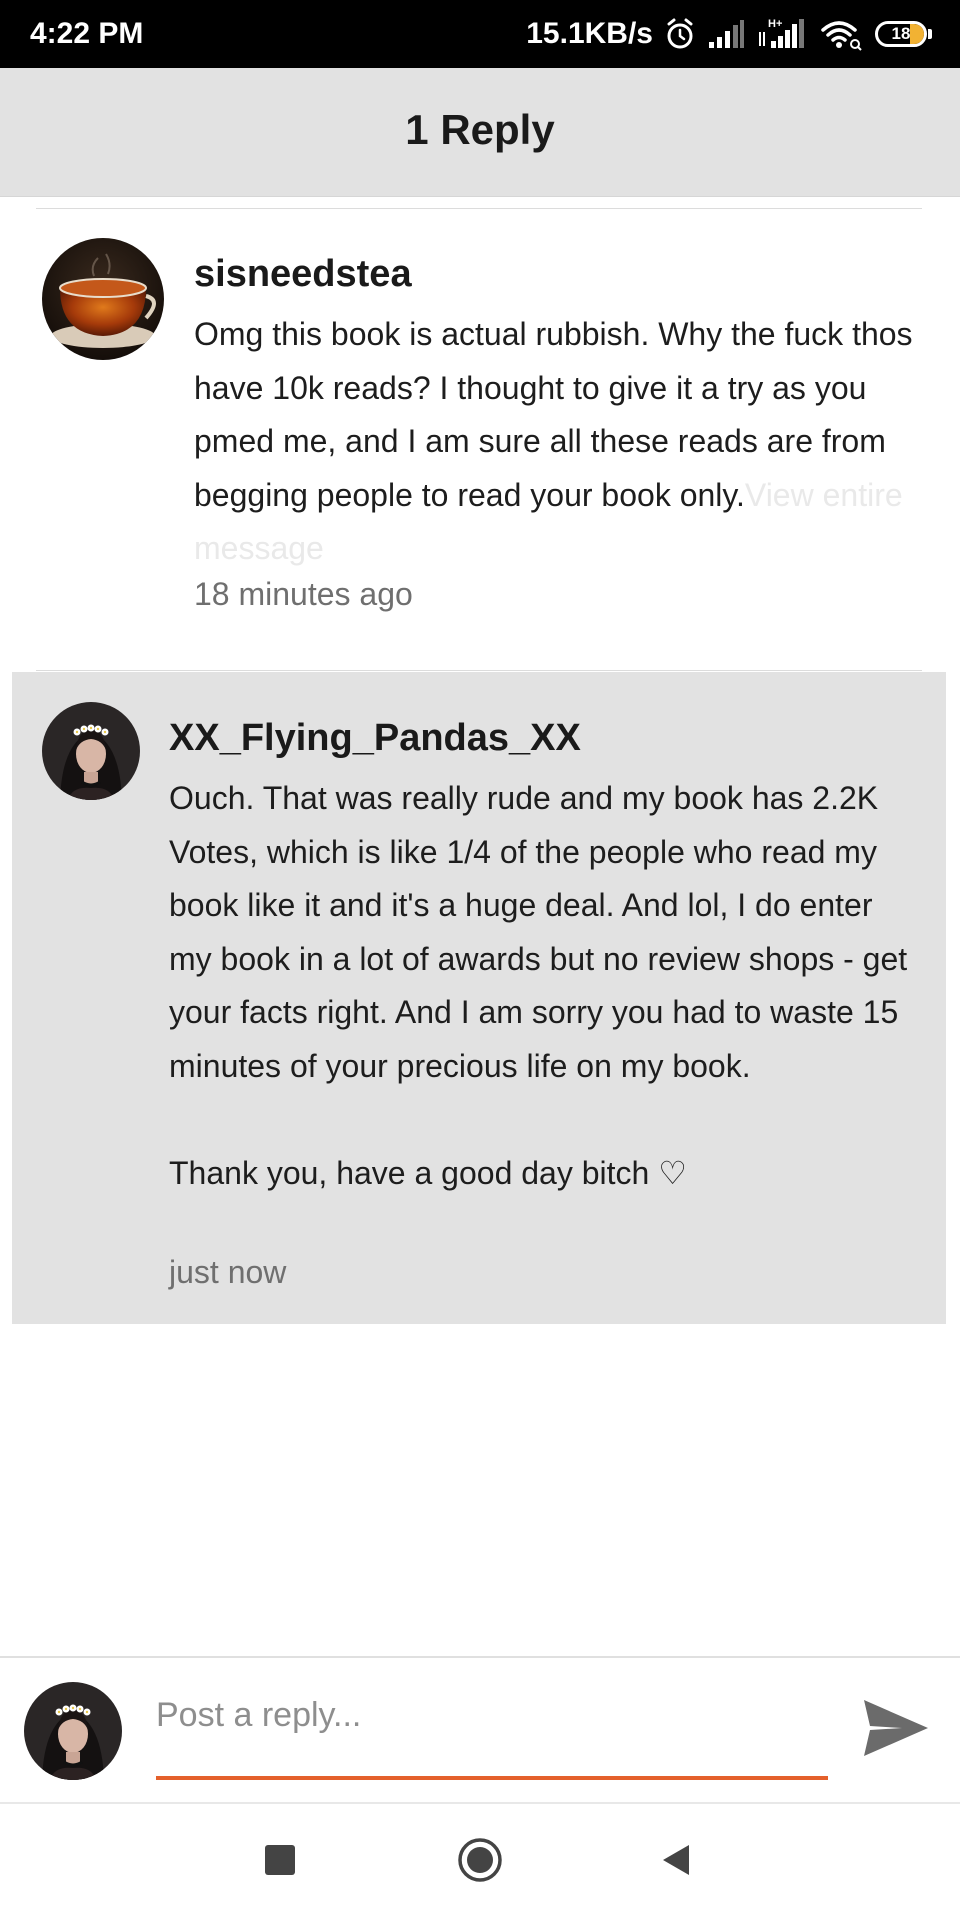 This screenshot has height=1920, width=960. I want to click on signal-h-plus-icon: H+, so click(782, 34).